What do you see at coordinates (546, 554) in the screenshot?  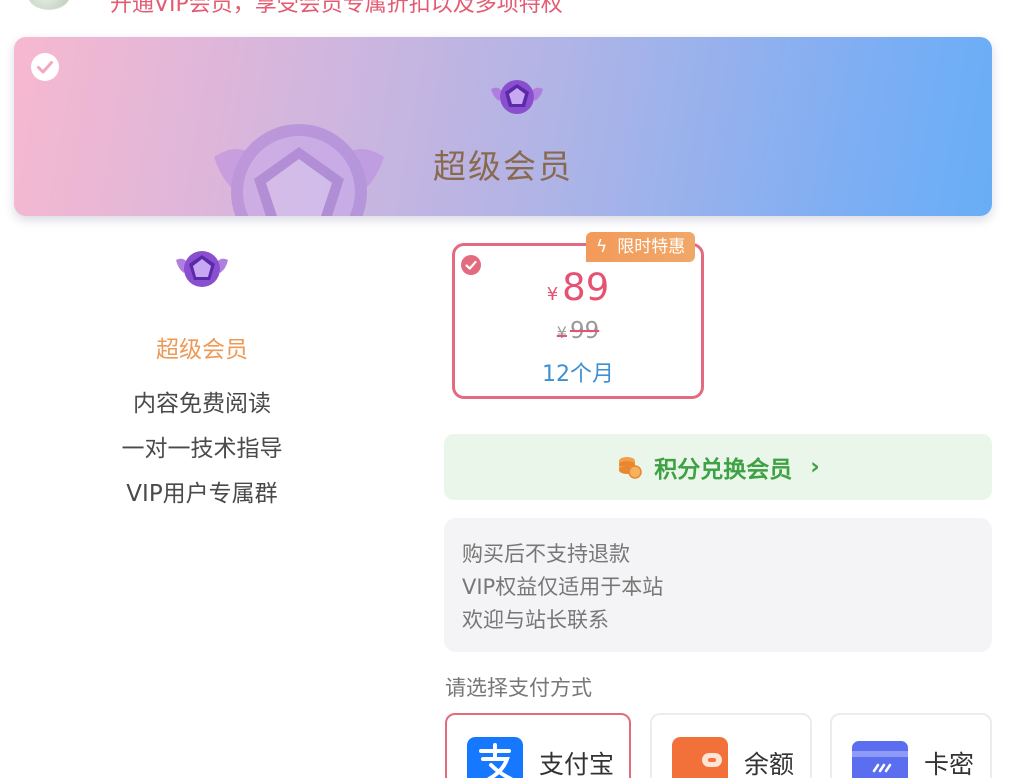 I see `note-item: 购买后不支持退款` at bounding box center [546, 554].